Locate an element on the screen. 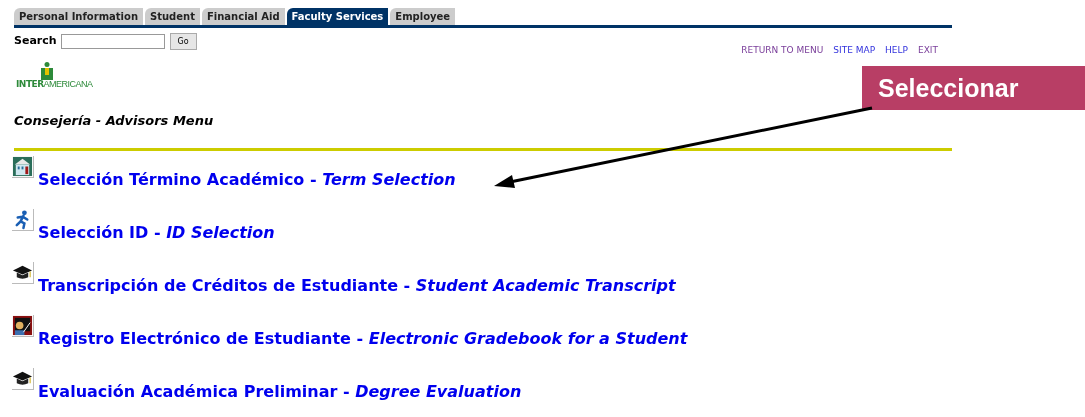 The image size is (1085, 417). menu-link: Evaluación Académica Preliminar - Degree Evaluation is located at coordinates (280, 392).